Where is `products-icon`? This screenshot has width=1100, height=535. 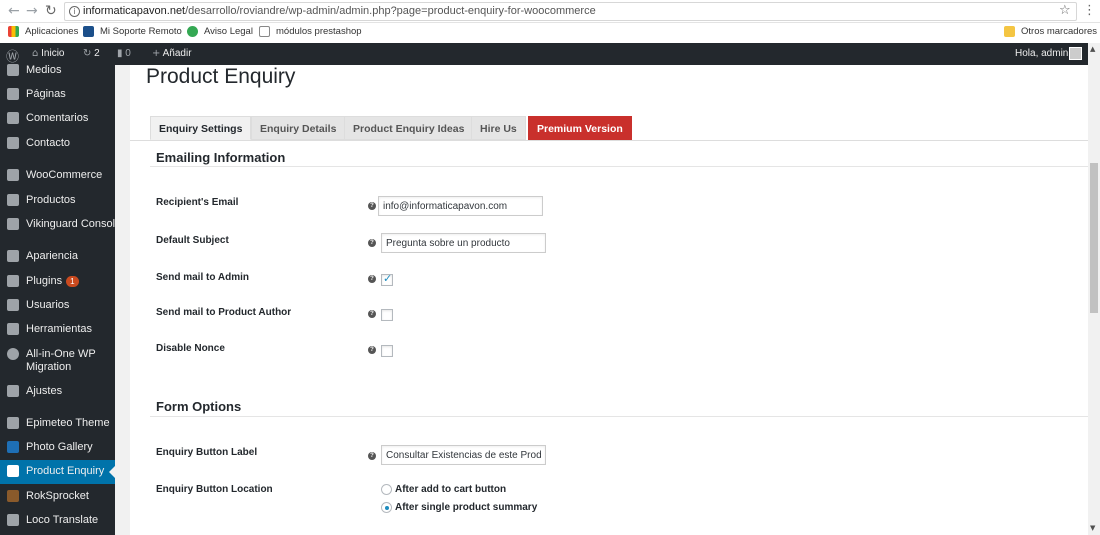
products-icon is located at coordinates (13, 200).